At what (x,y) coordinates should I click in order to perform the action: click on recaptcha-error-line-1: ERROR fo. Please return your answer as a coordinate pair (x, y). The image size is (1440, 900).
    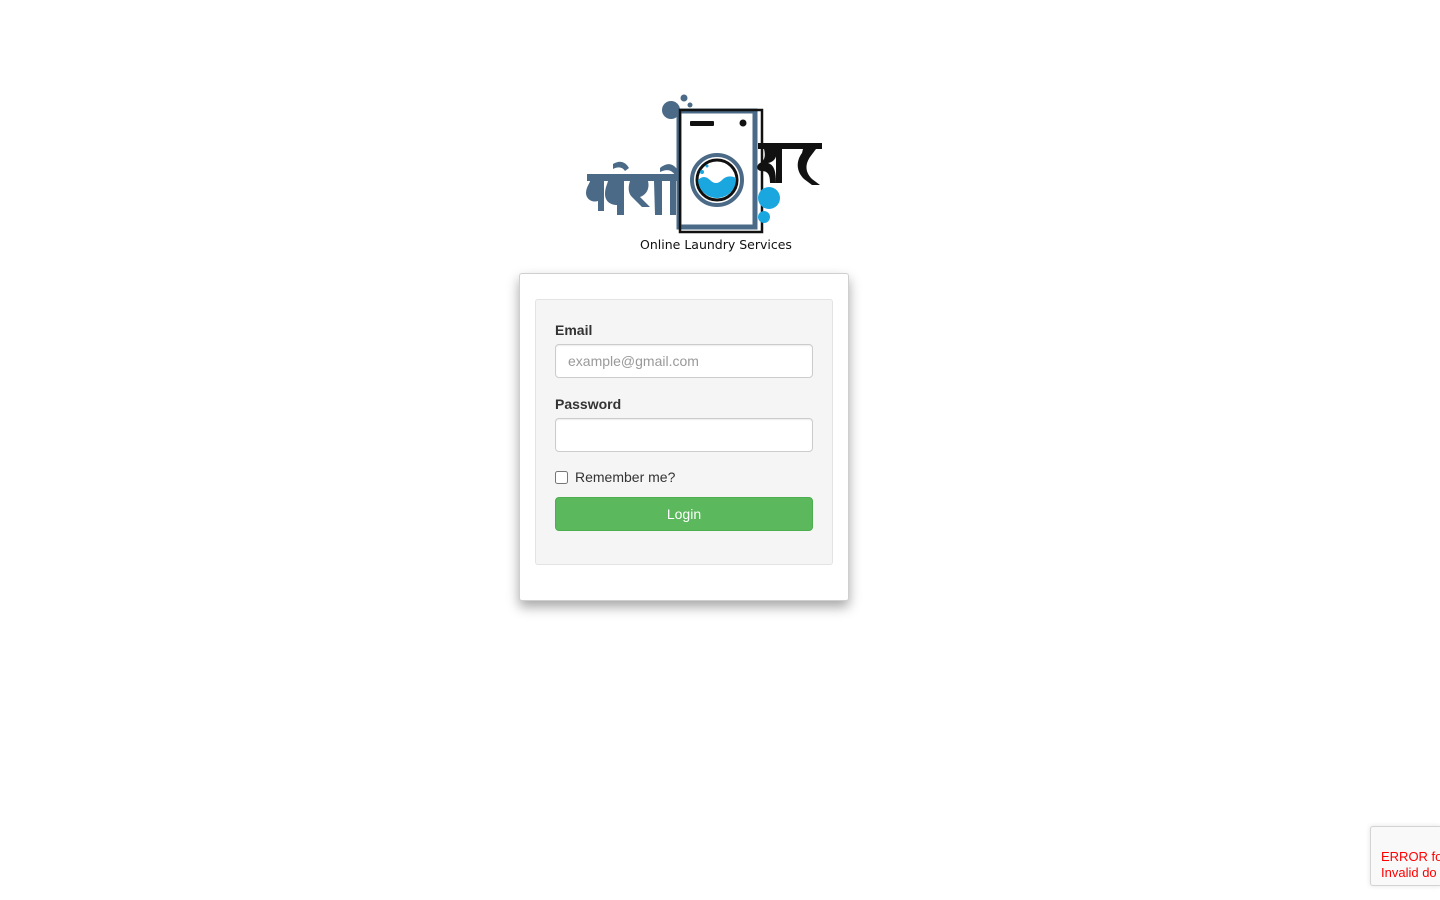
    Looking at the image, I should click on (1410, 856).